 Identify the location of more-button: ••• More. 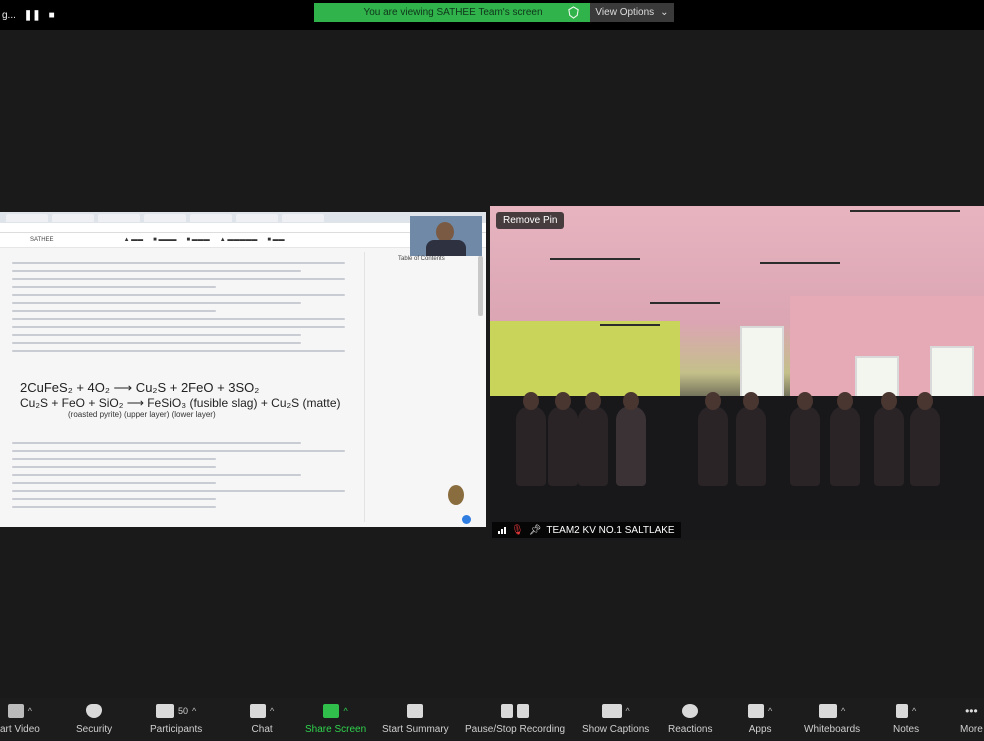
(971, 718).